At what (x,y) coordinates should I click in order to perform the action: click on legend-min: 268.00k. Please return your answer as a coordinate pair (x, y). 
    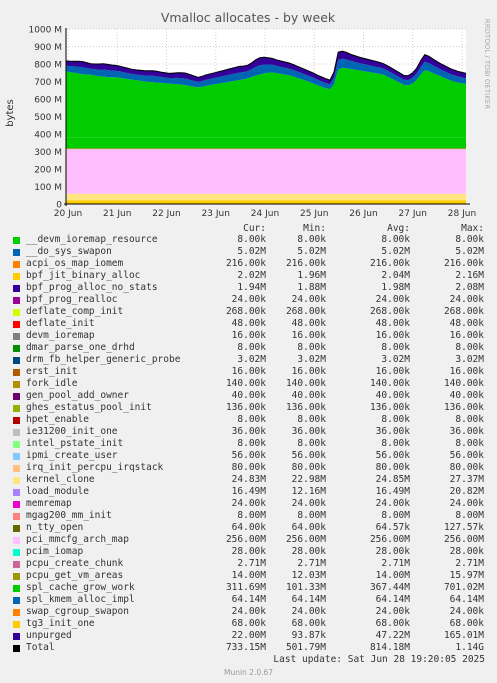
    Looking at the image, I should click on (305, 311).